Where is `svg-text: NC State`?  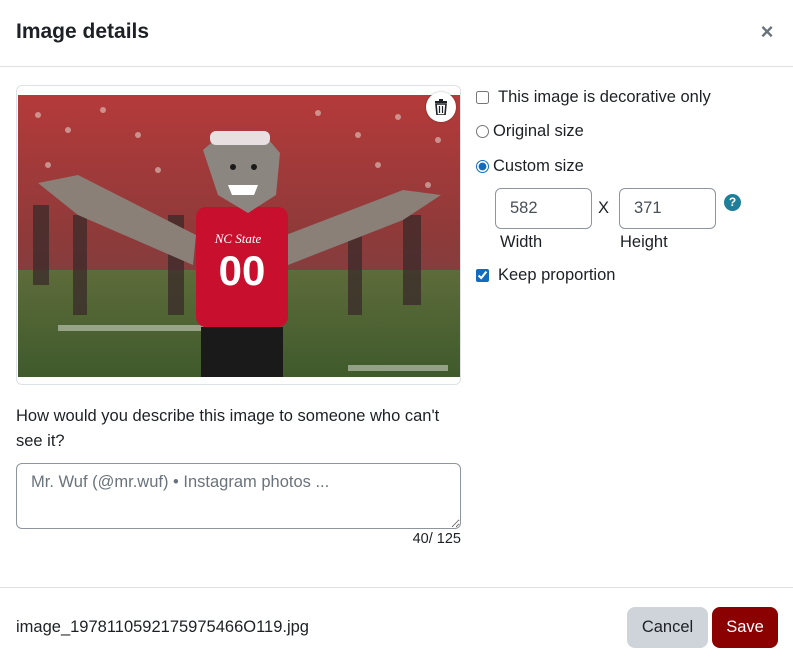 svg-text: NC State is located at coordinates (238, 238).